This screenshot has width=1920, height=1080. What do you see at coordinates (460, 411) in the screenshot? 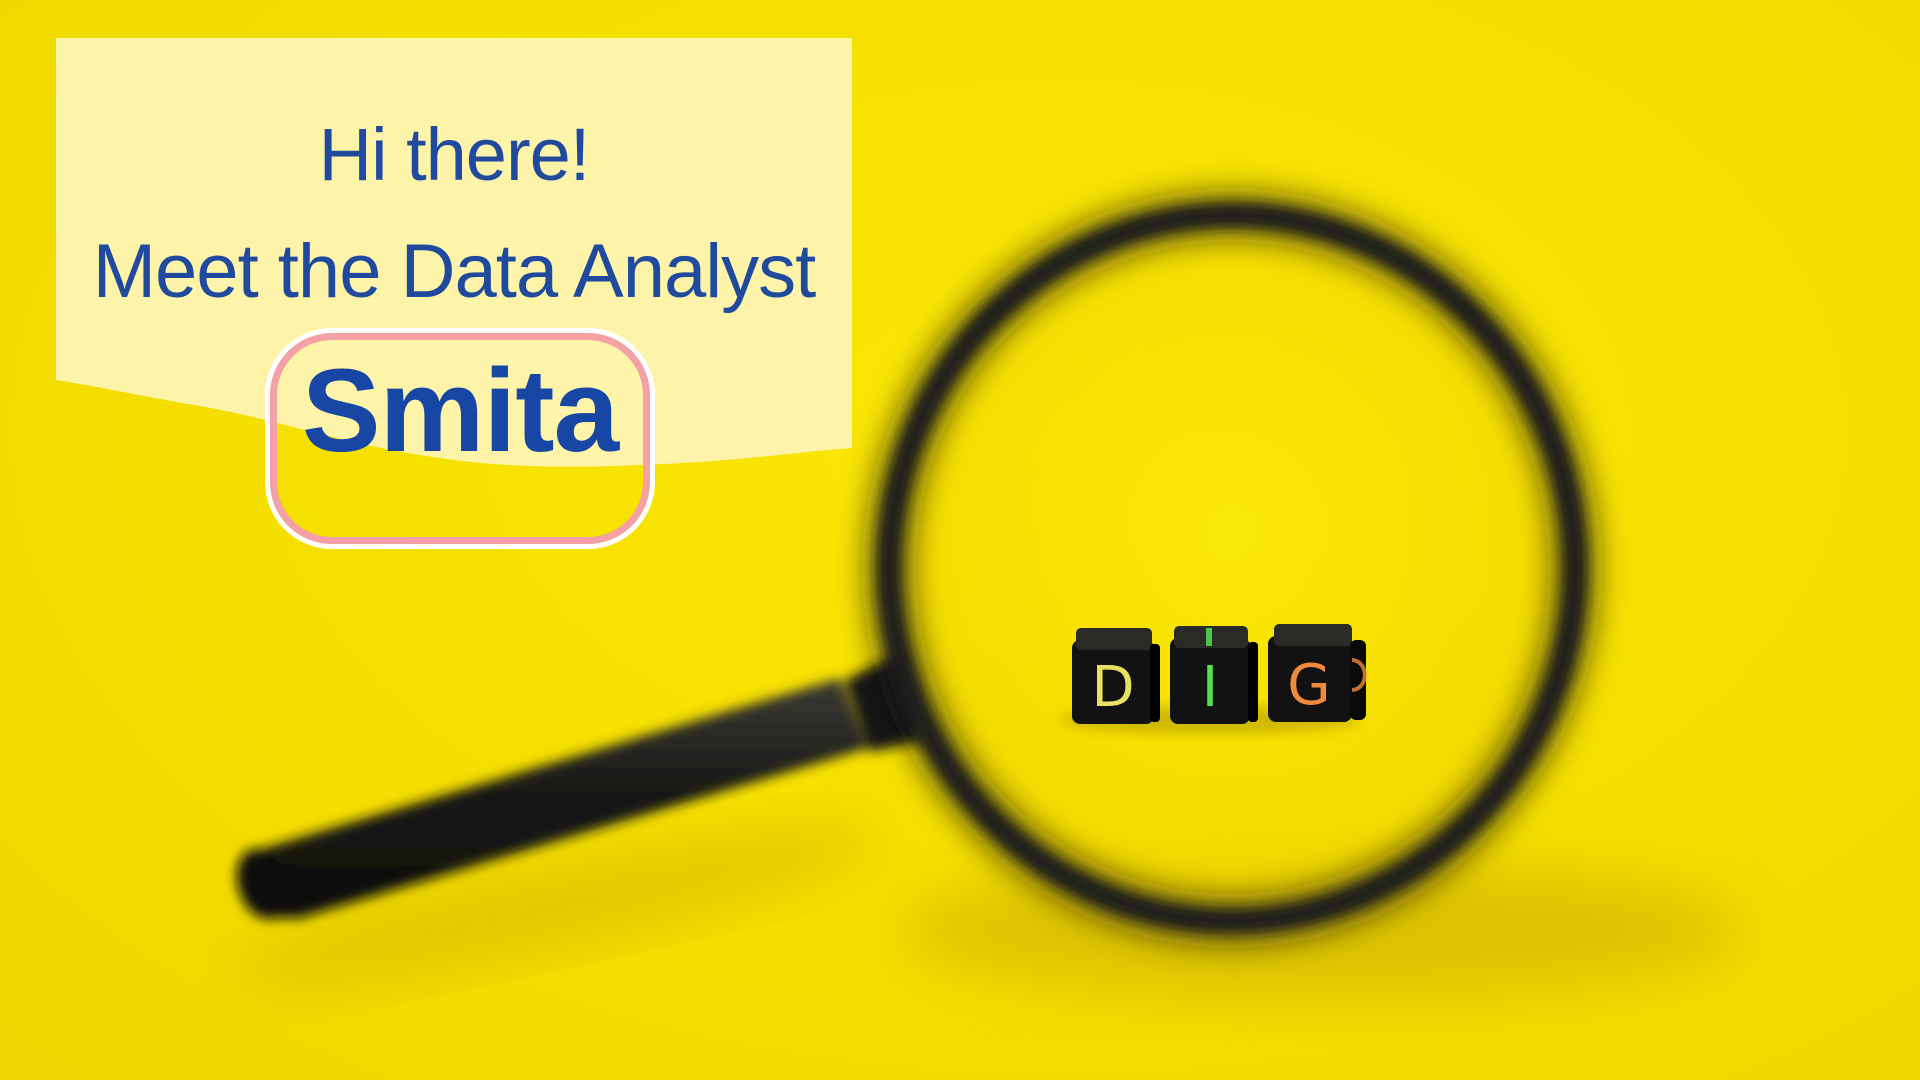
I see `name-text: Smita` at bounding box center [460, 411].